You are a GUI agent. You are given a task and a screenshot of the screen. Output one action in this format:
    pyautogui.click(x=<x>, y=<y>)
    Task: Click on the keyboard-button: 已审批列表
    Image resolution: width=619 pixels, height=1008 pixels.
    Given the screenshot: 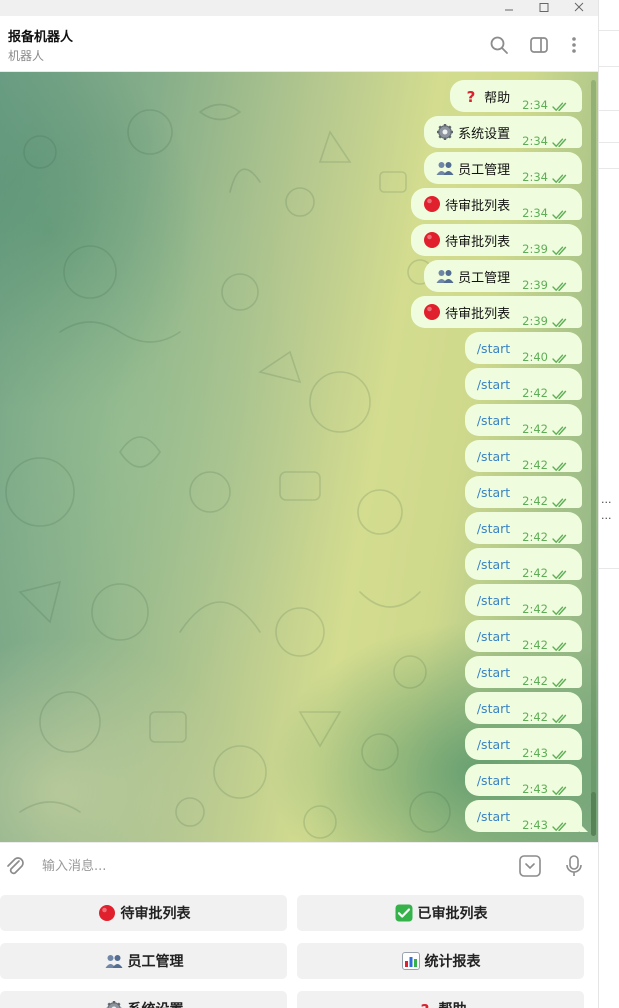 What is the action you would take?
    pyautogui.click(x=440, y=913)
    